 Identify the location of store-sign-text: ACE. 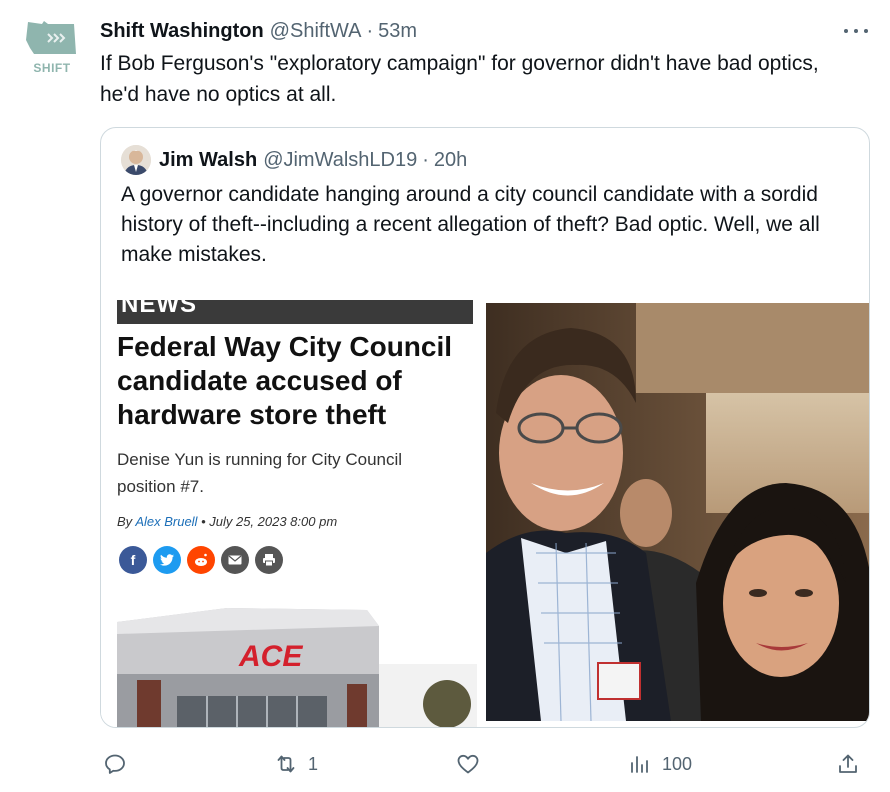
(270, 656).